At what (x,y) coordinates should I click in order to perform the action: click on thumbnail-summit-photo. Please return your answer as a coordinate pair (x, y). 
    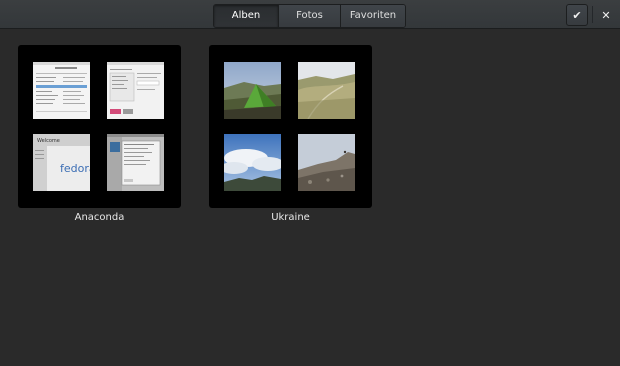
    Looking at the image, I should click on (326, 162).